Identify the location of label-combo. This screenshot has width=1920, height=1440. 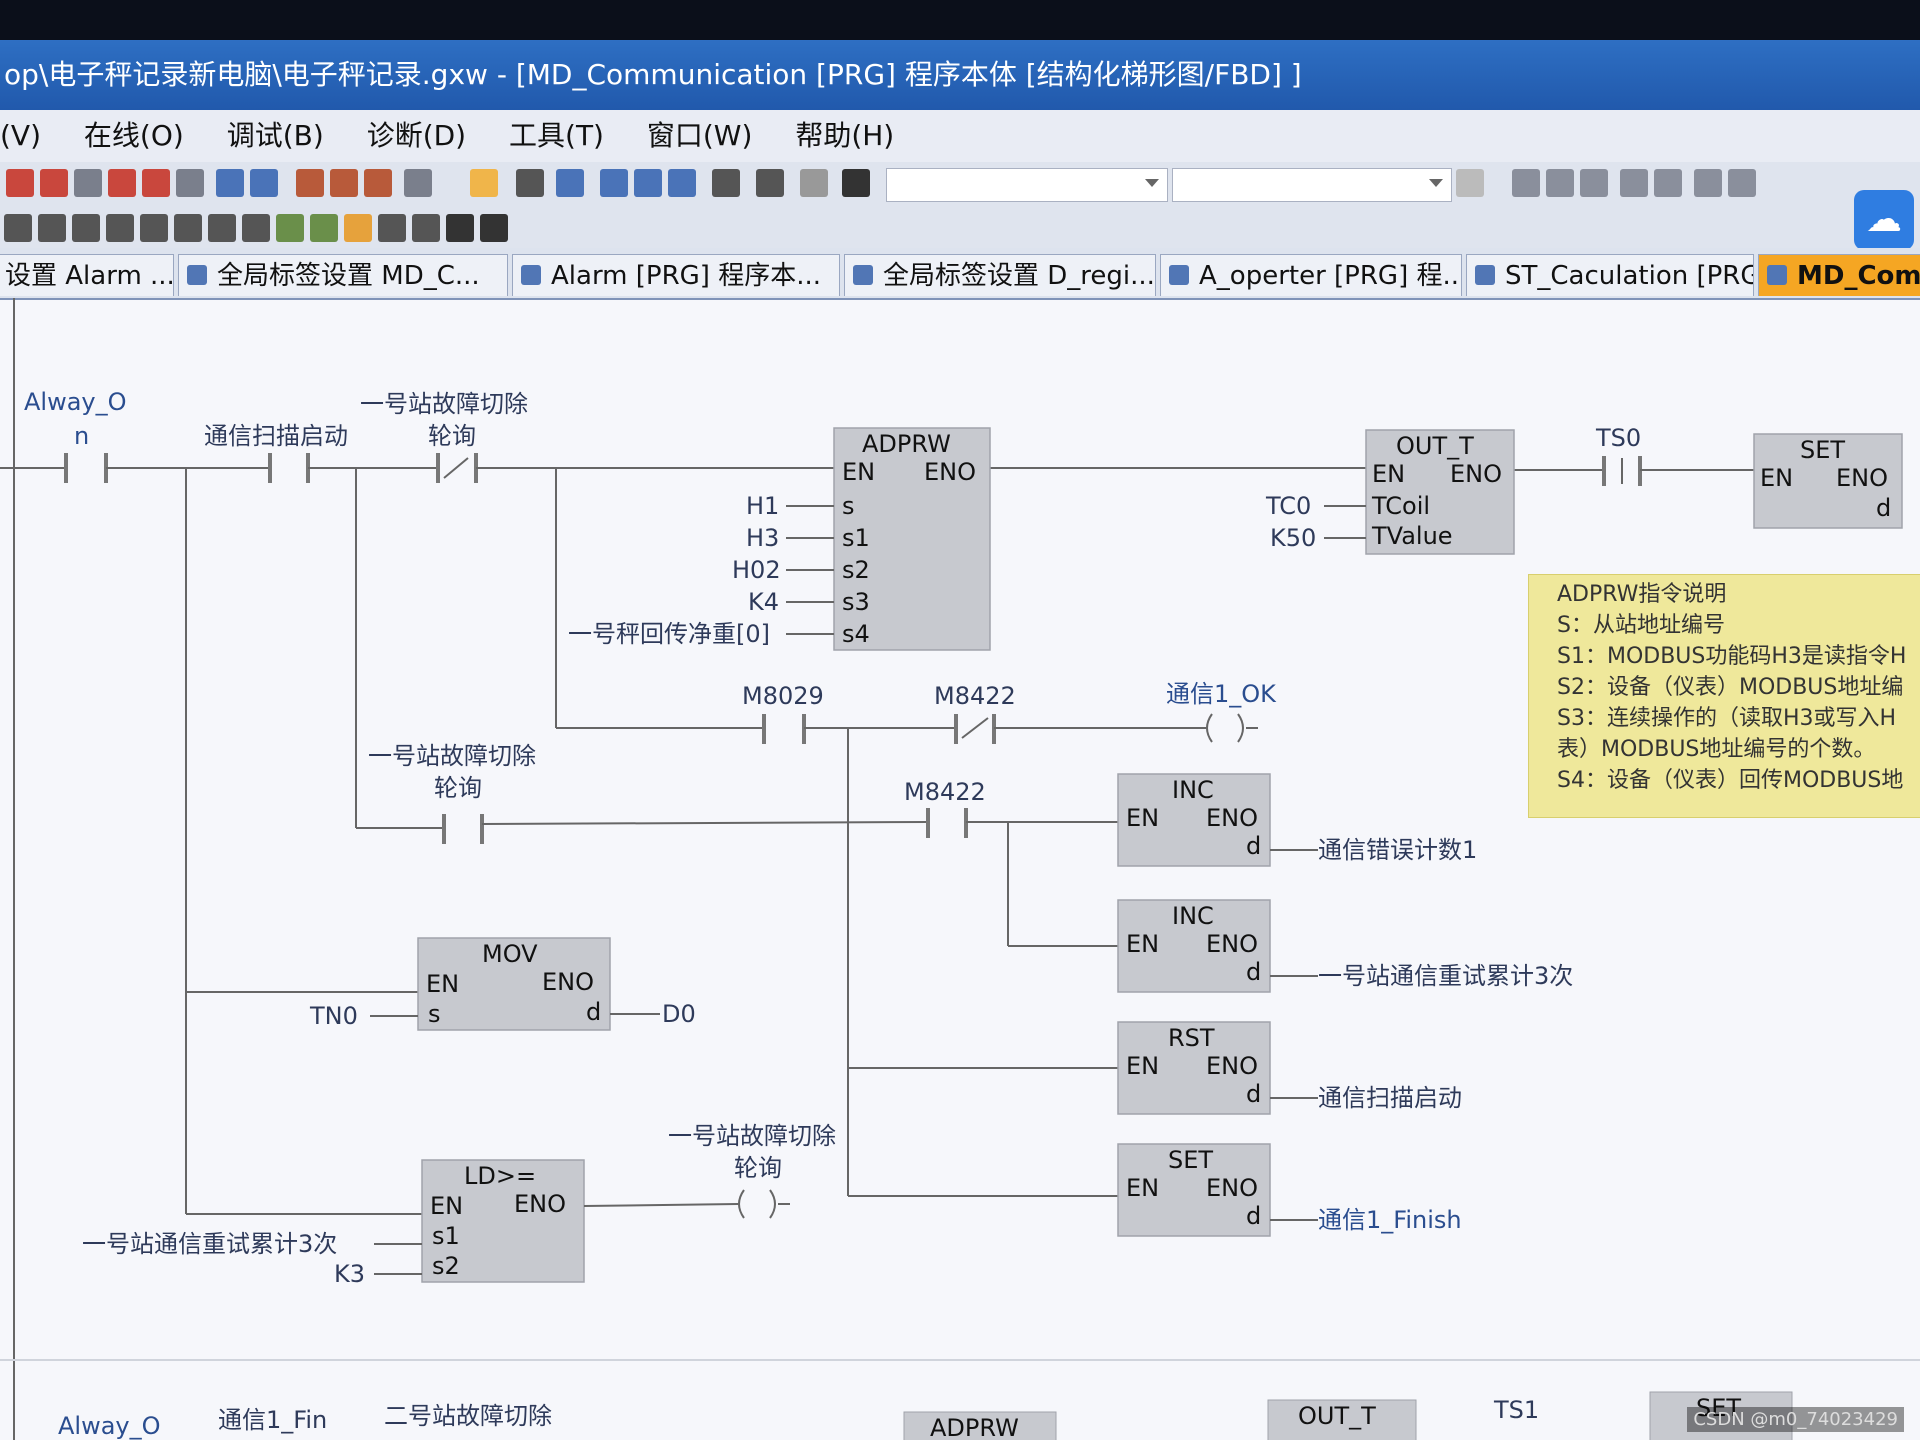
(1027, 185).